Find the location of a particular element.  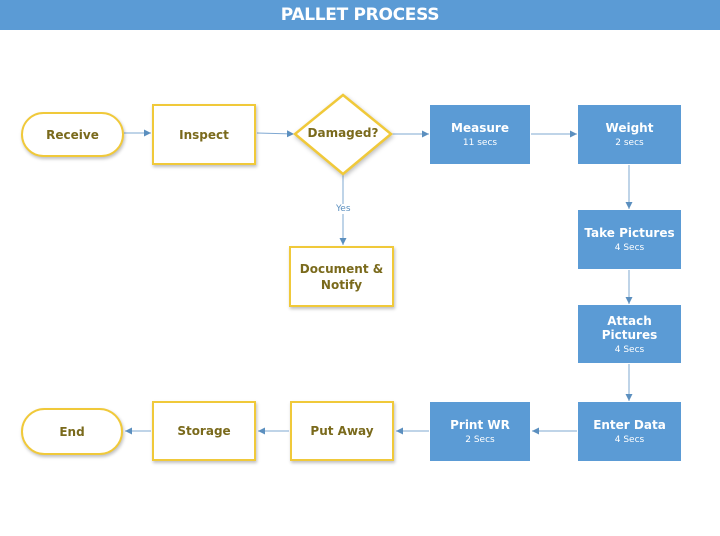

node-label: Put Away is located at coordinates (342, 431).